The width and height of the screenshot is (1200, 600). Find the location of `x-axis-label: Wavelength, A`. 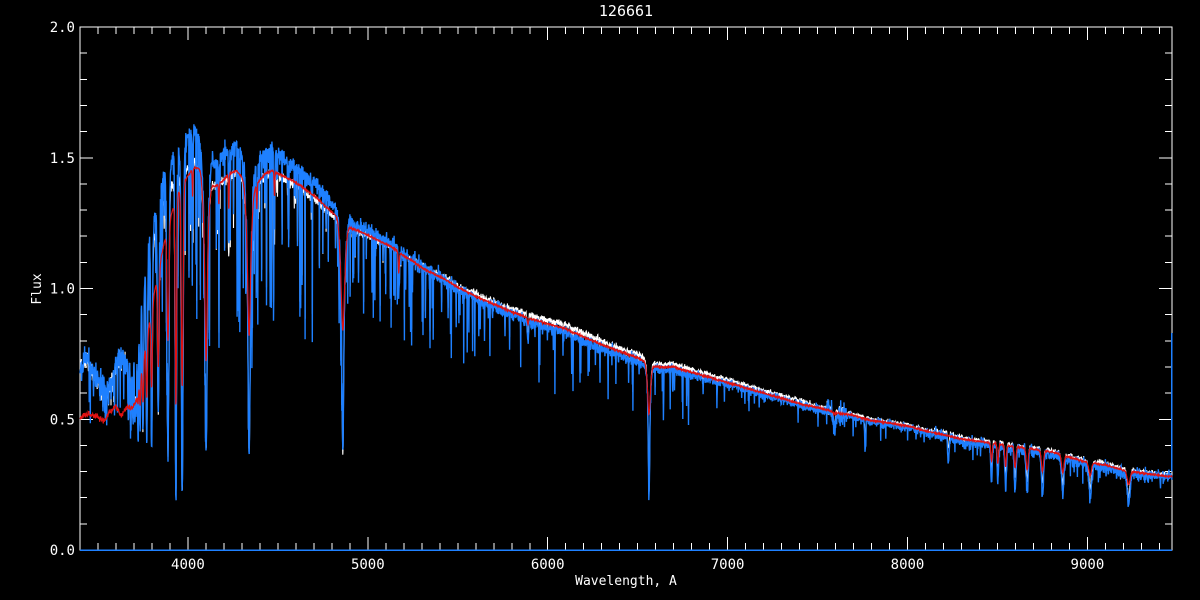

x-axis-label: Wavelength, A is located at coordinates (626, 581).